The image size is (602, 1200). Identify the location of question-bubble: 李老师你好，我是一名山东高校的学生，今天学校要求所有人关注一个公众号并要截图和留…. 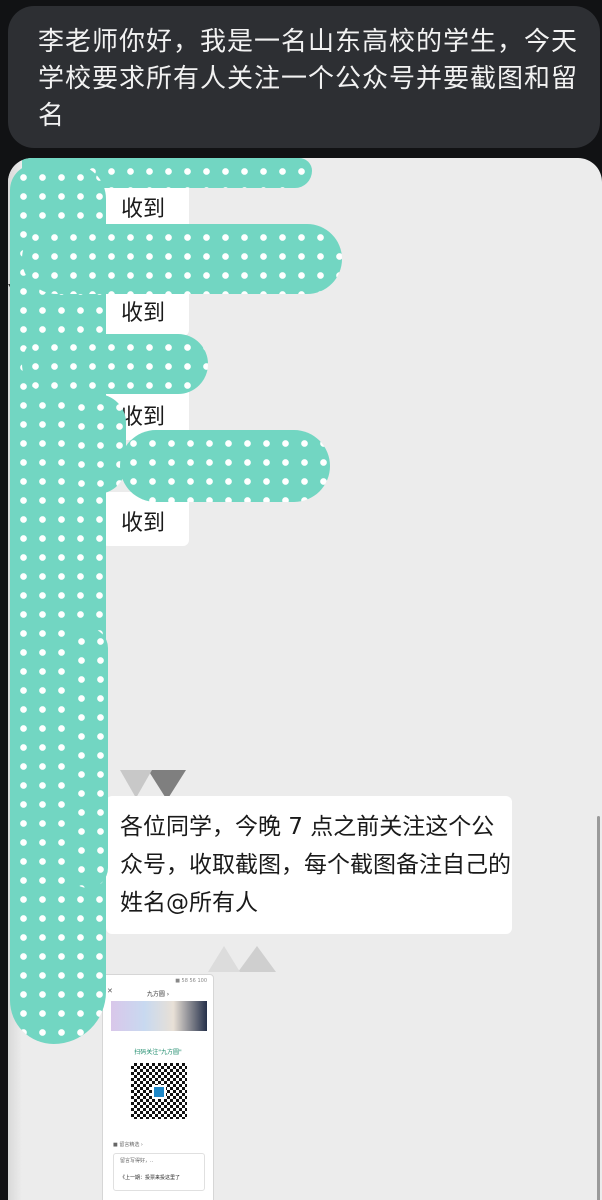
(304, 77).